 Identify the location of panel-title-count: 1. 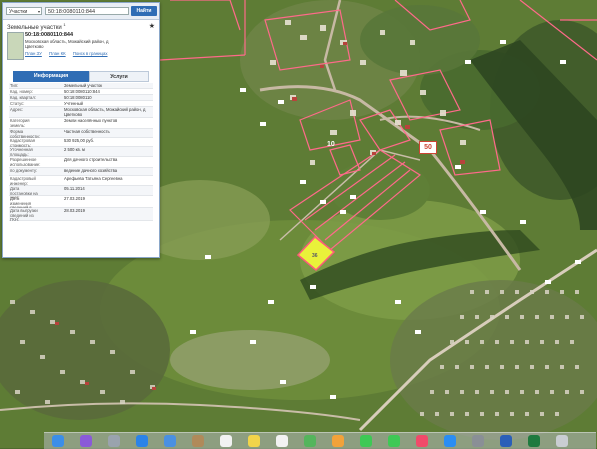
(64, 24).